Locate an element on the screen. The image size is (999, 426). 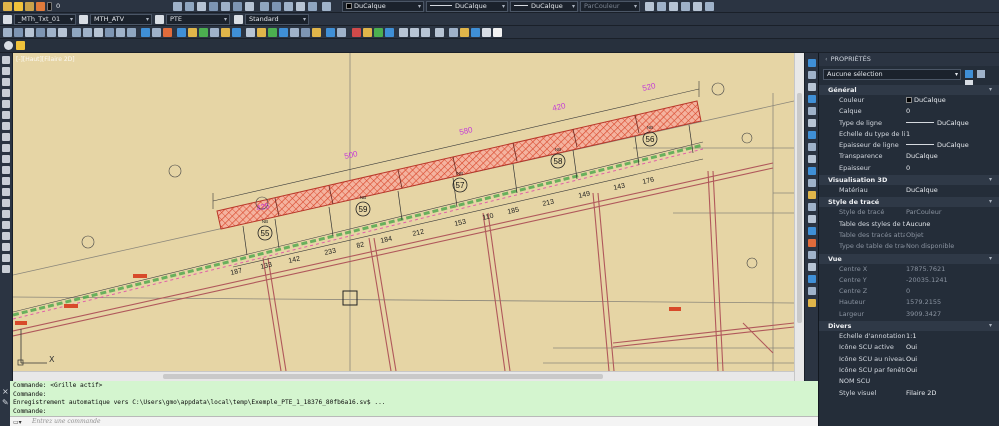
hatch-draw-icon is located at coordinates (6, 203).